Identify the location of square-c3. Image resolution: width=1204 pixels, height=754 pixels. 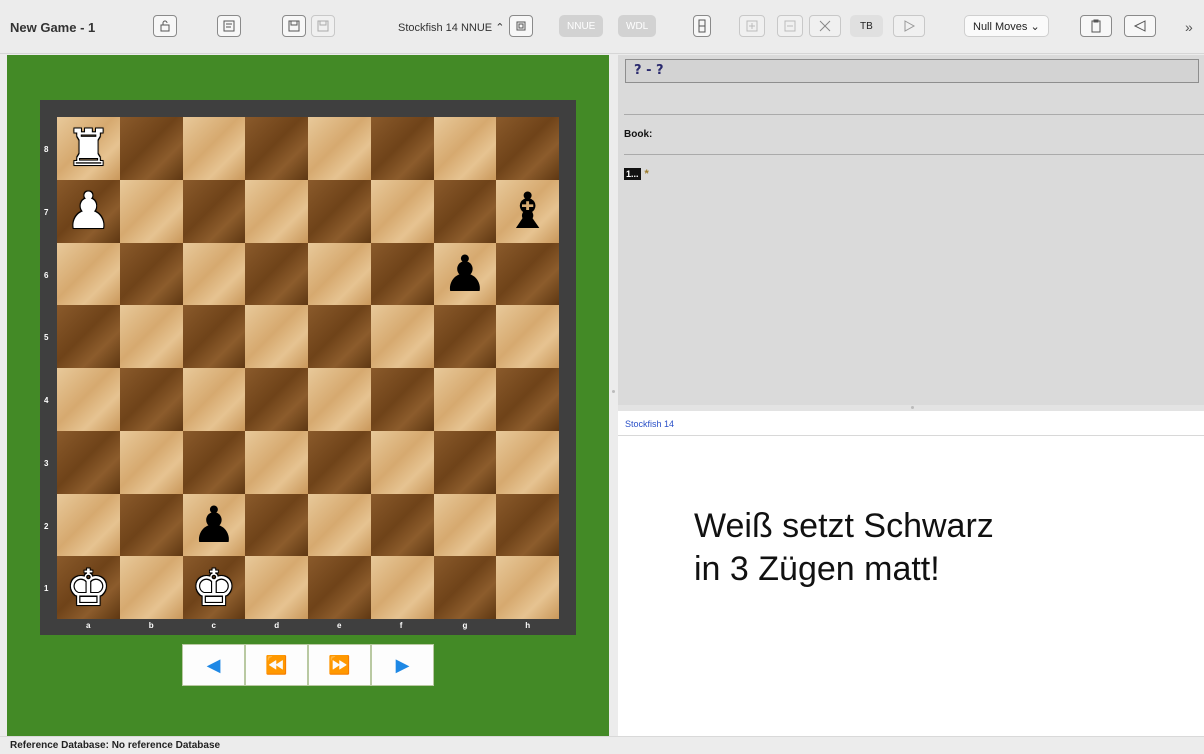
(214, 462).